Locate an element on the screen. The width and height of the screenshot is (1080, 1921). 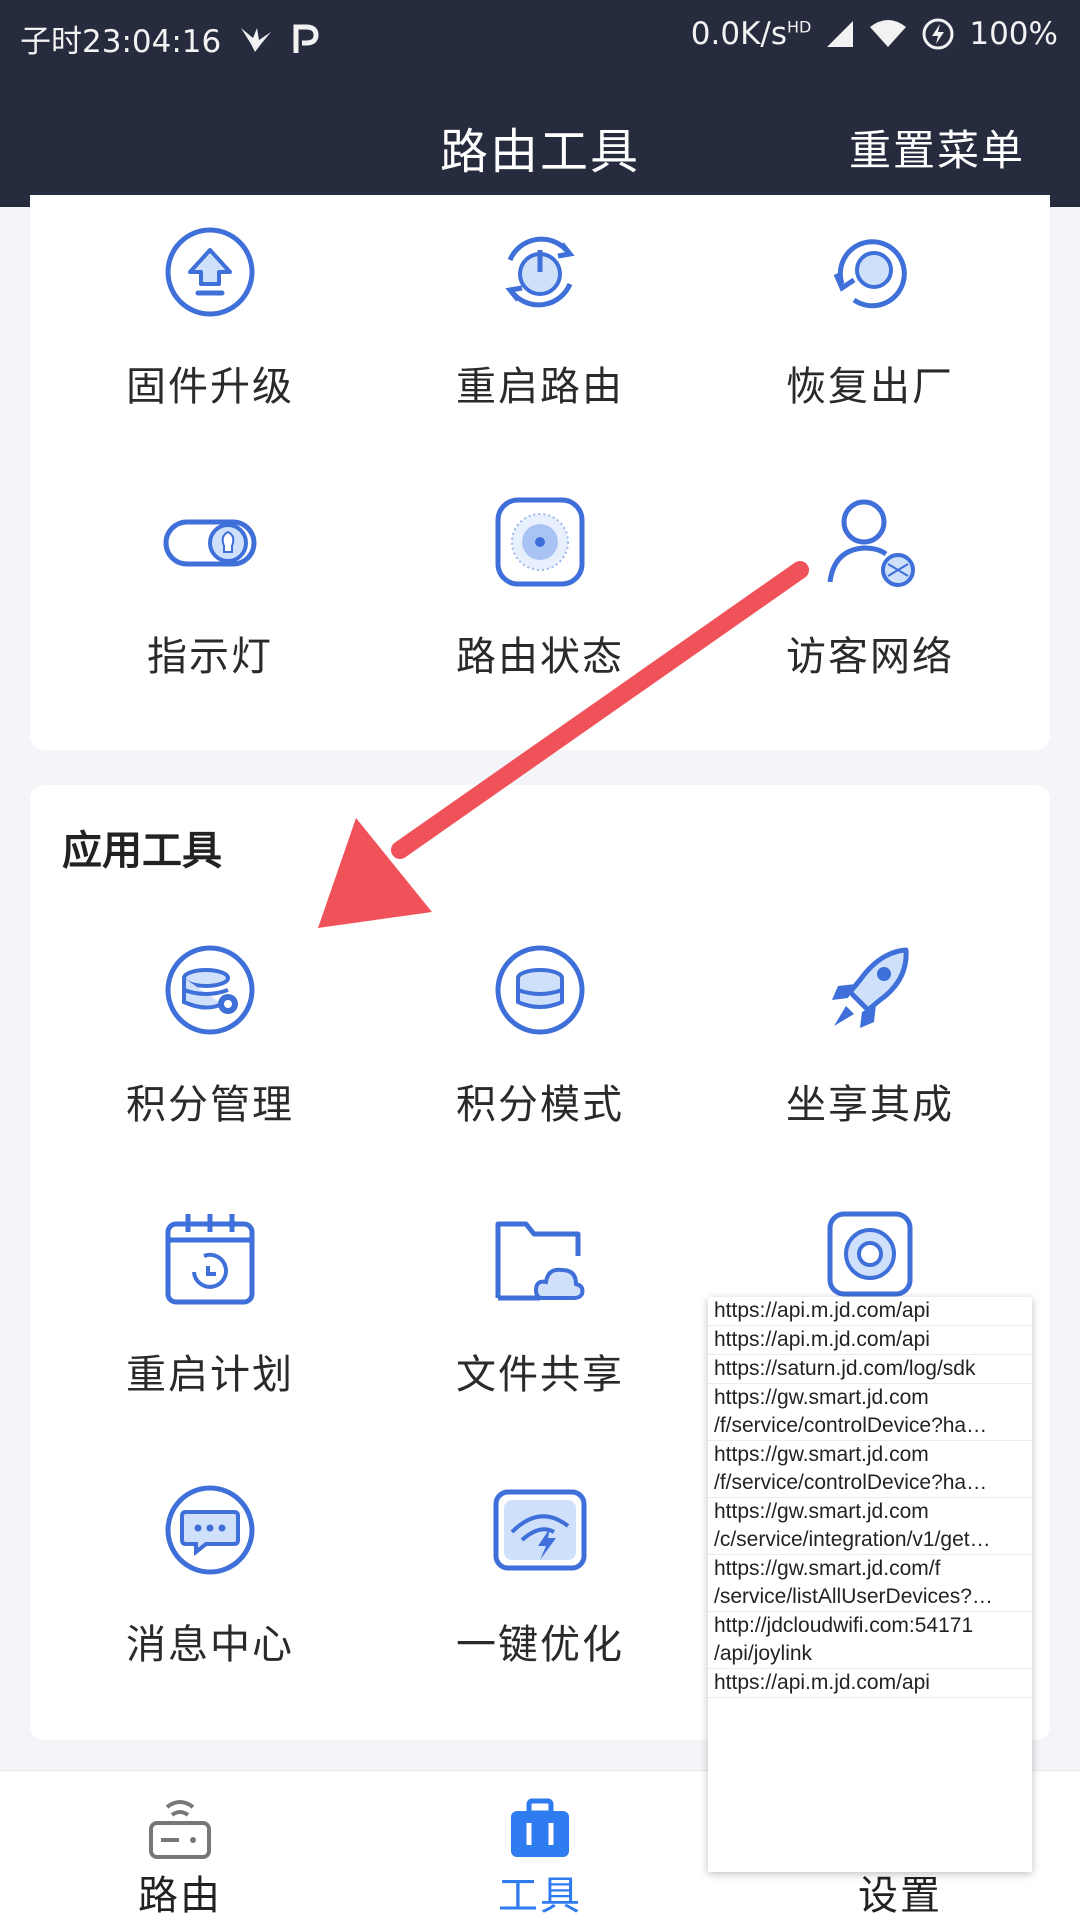
tool-label: 重启路由 is located at coordinates (540, 387).